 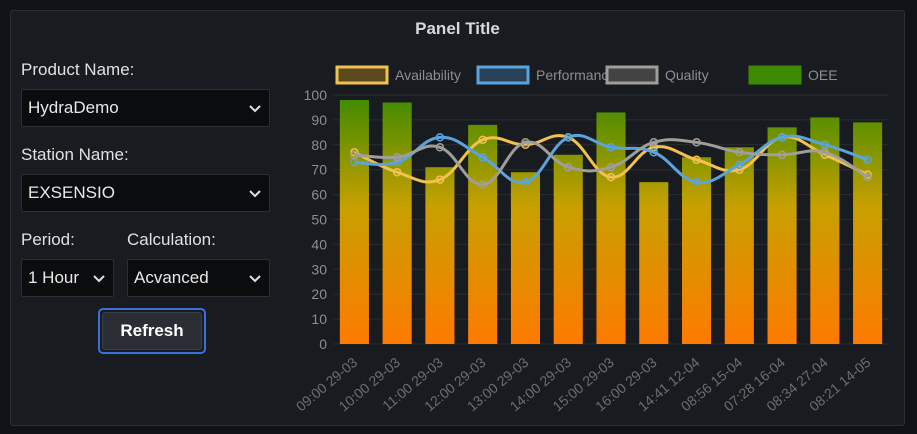 I want to click on y-tick-label: 100, so click(x=316, y=95).